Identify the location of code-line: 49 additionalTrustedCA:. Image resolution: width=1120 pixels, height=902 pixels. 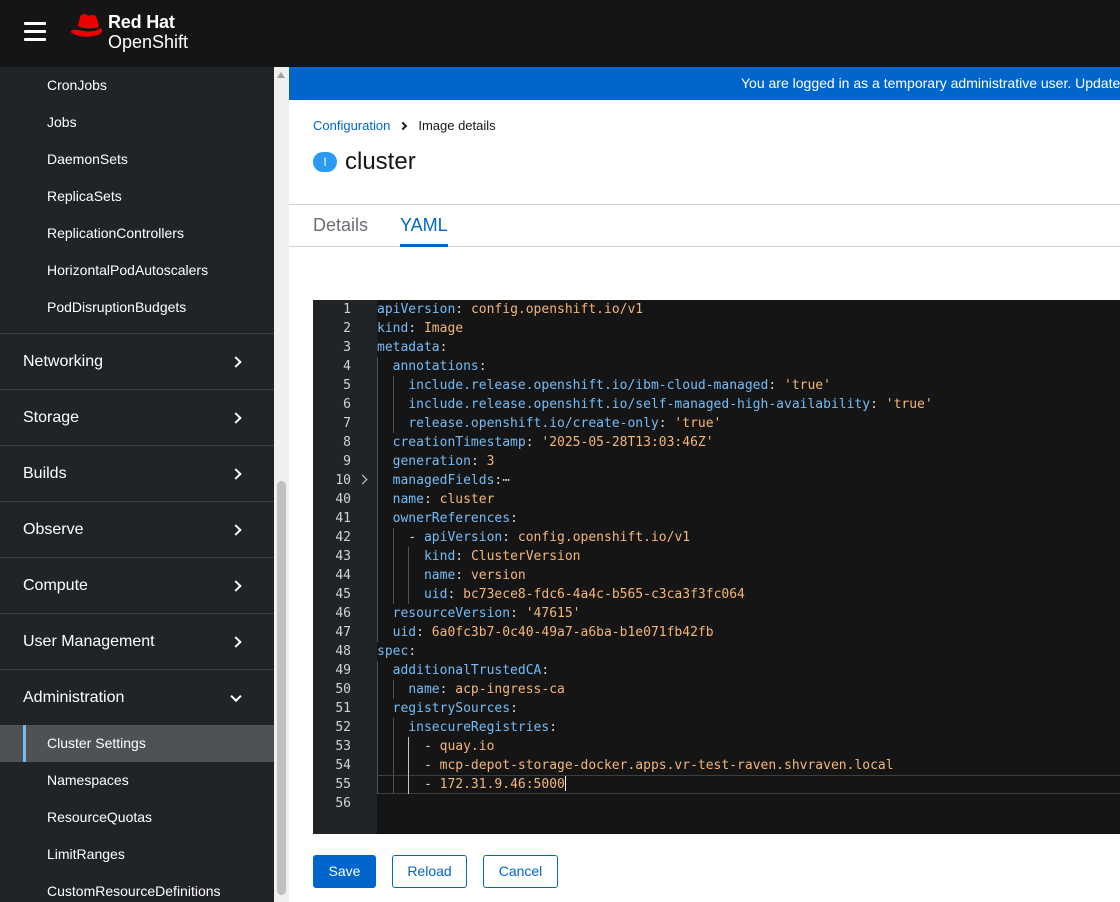
(716, 670).